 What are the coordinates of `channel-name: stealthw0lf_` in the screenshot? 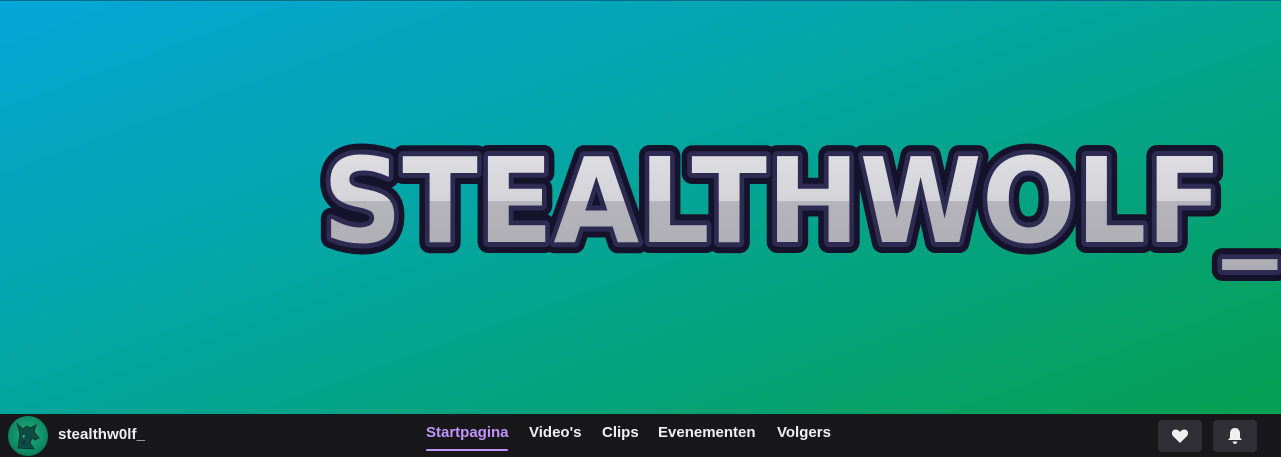 It's located at (101, 434).